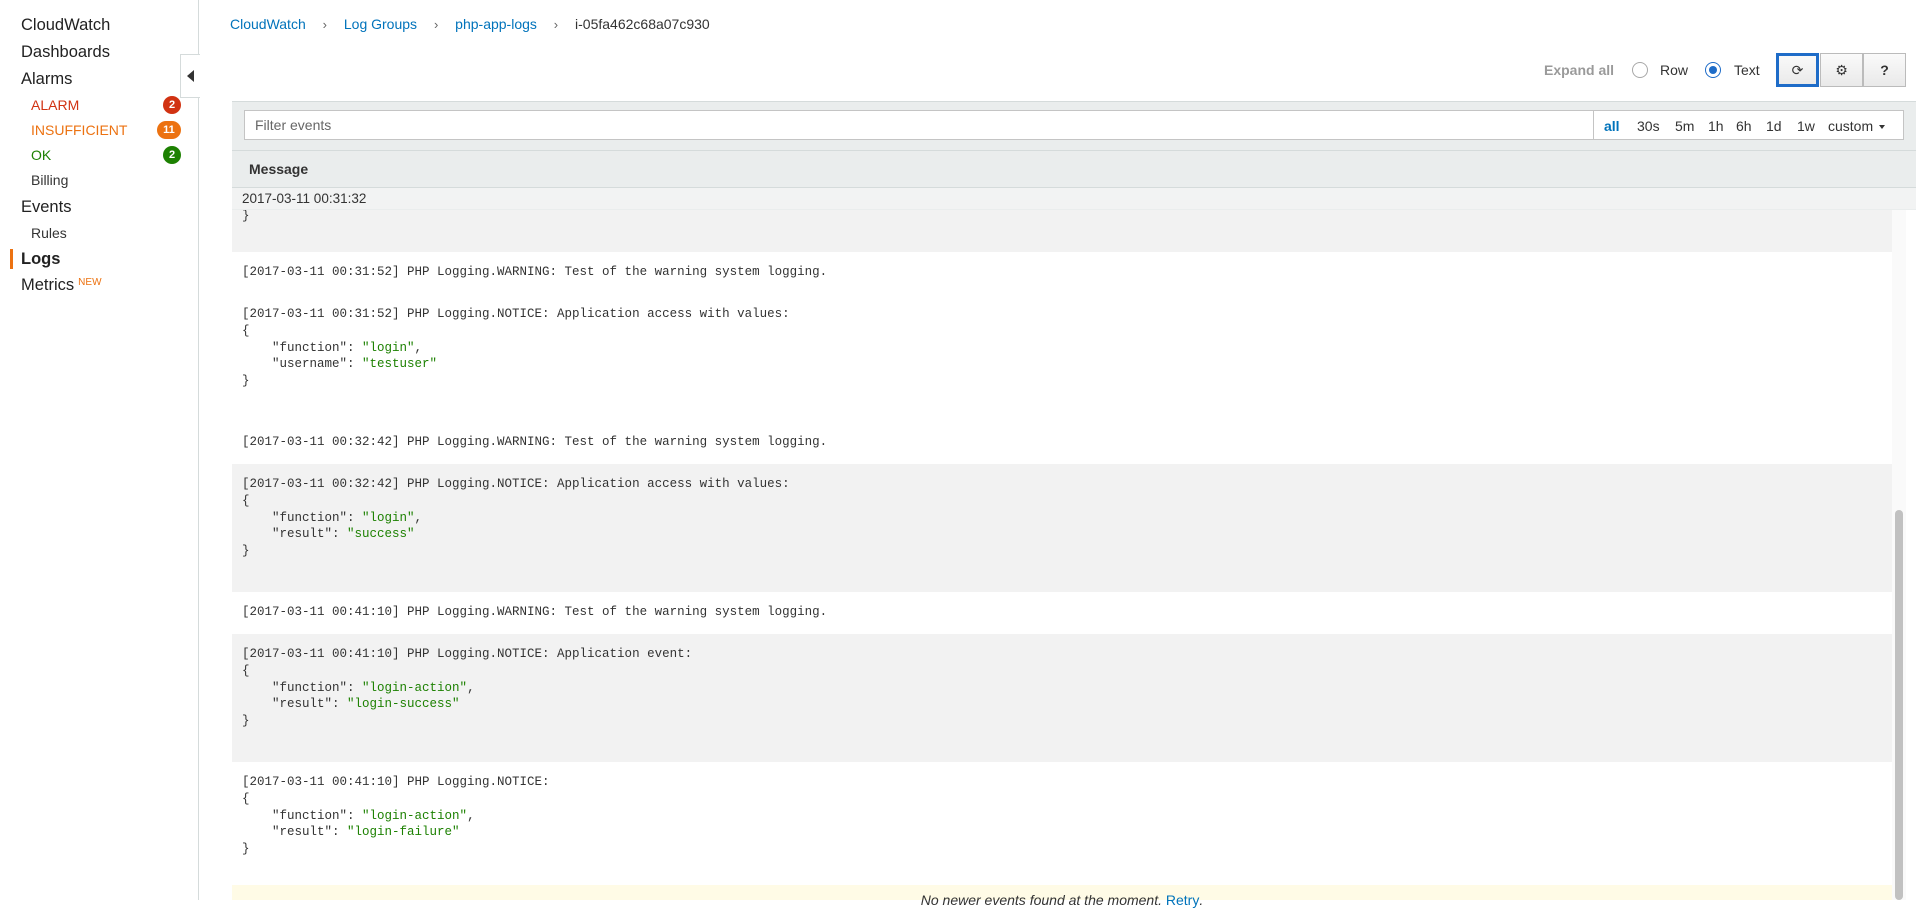  Describe the element at coordinates (41, 155) in the screenshot. I see `sidebar-item-ok: OK` at that location.